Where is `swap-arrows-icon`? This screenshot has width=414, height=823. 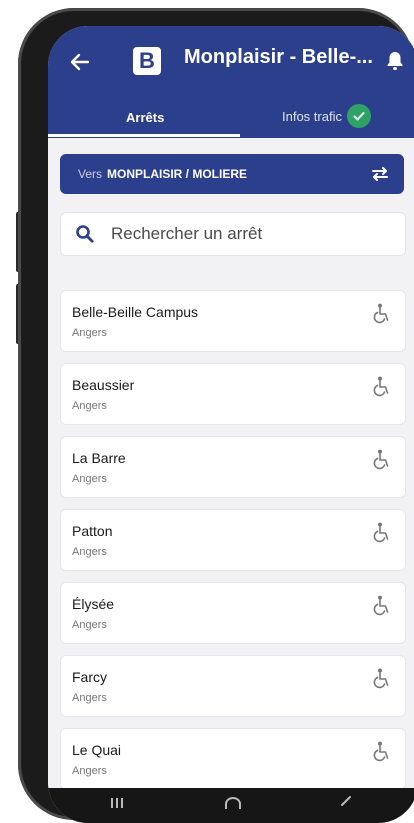 swap-arrows-icon is located at coordinates (380, 174).